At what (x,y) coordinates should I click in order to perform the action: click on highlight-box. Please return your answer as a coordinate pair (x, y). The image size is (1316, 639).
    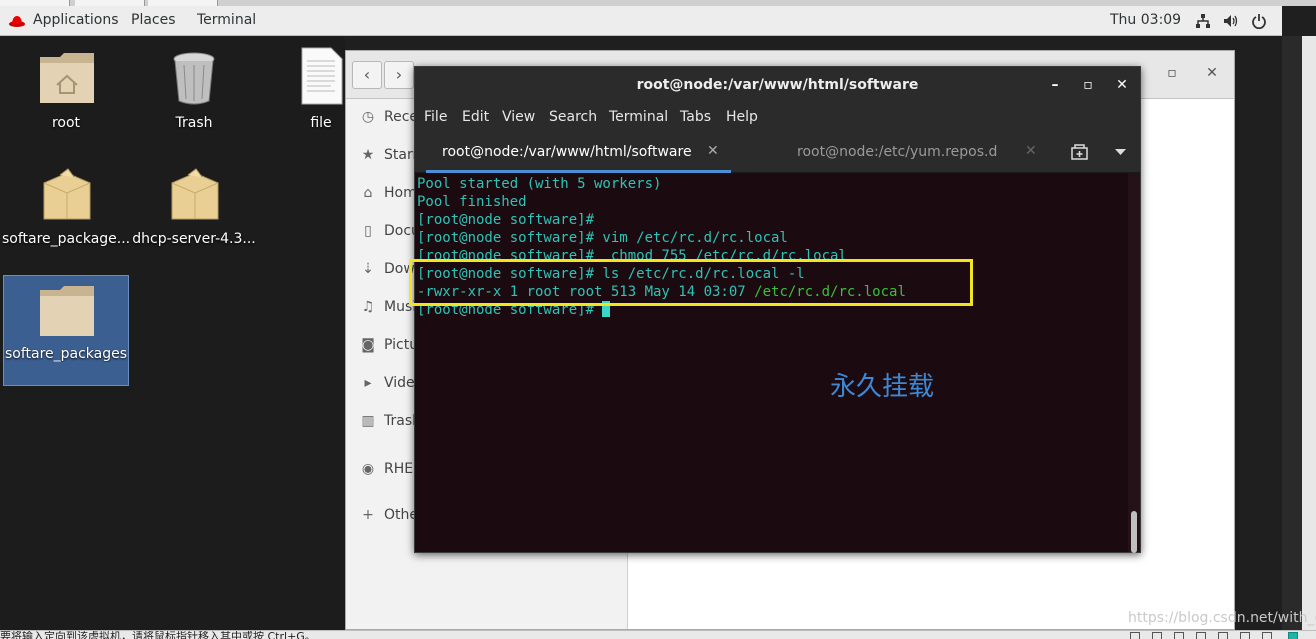
    Looking at the image, I should click on (691, 282).